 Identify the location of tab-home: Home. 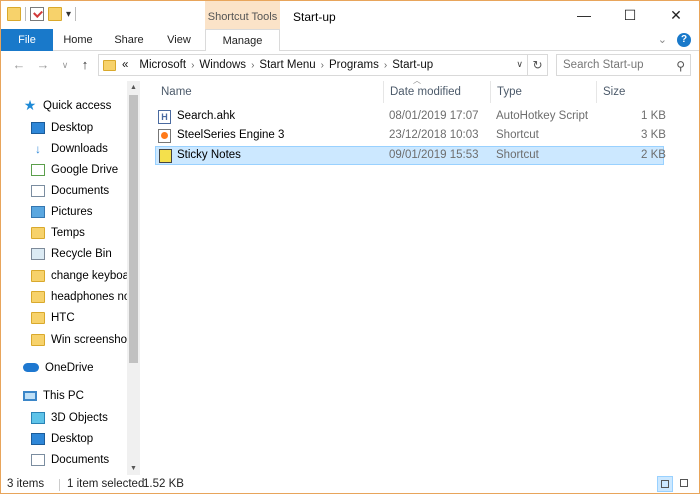
(78, 40).